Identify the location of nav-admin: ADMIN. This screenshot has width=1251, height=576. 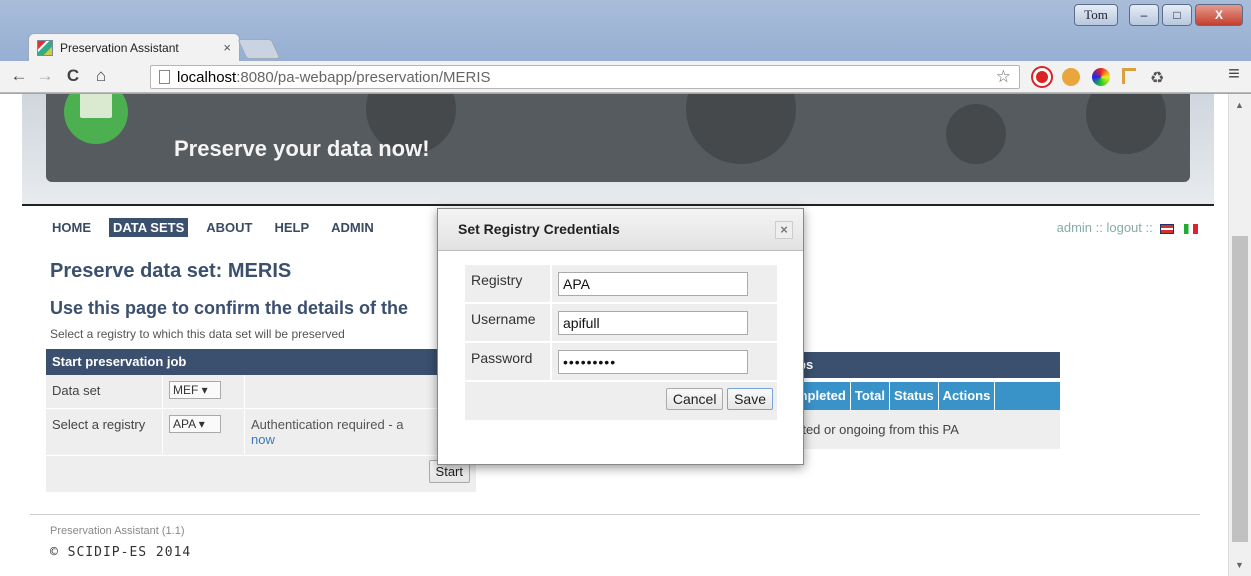
(352, 227).